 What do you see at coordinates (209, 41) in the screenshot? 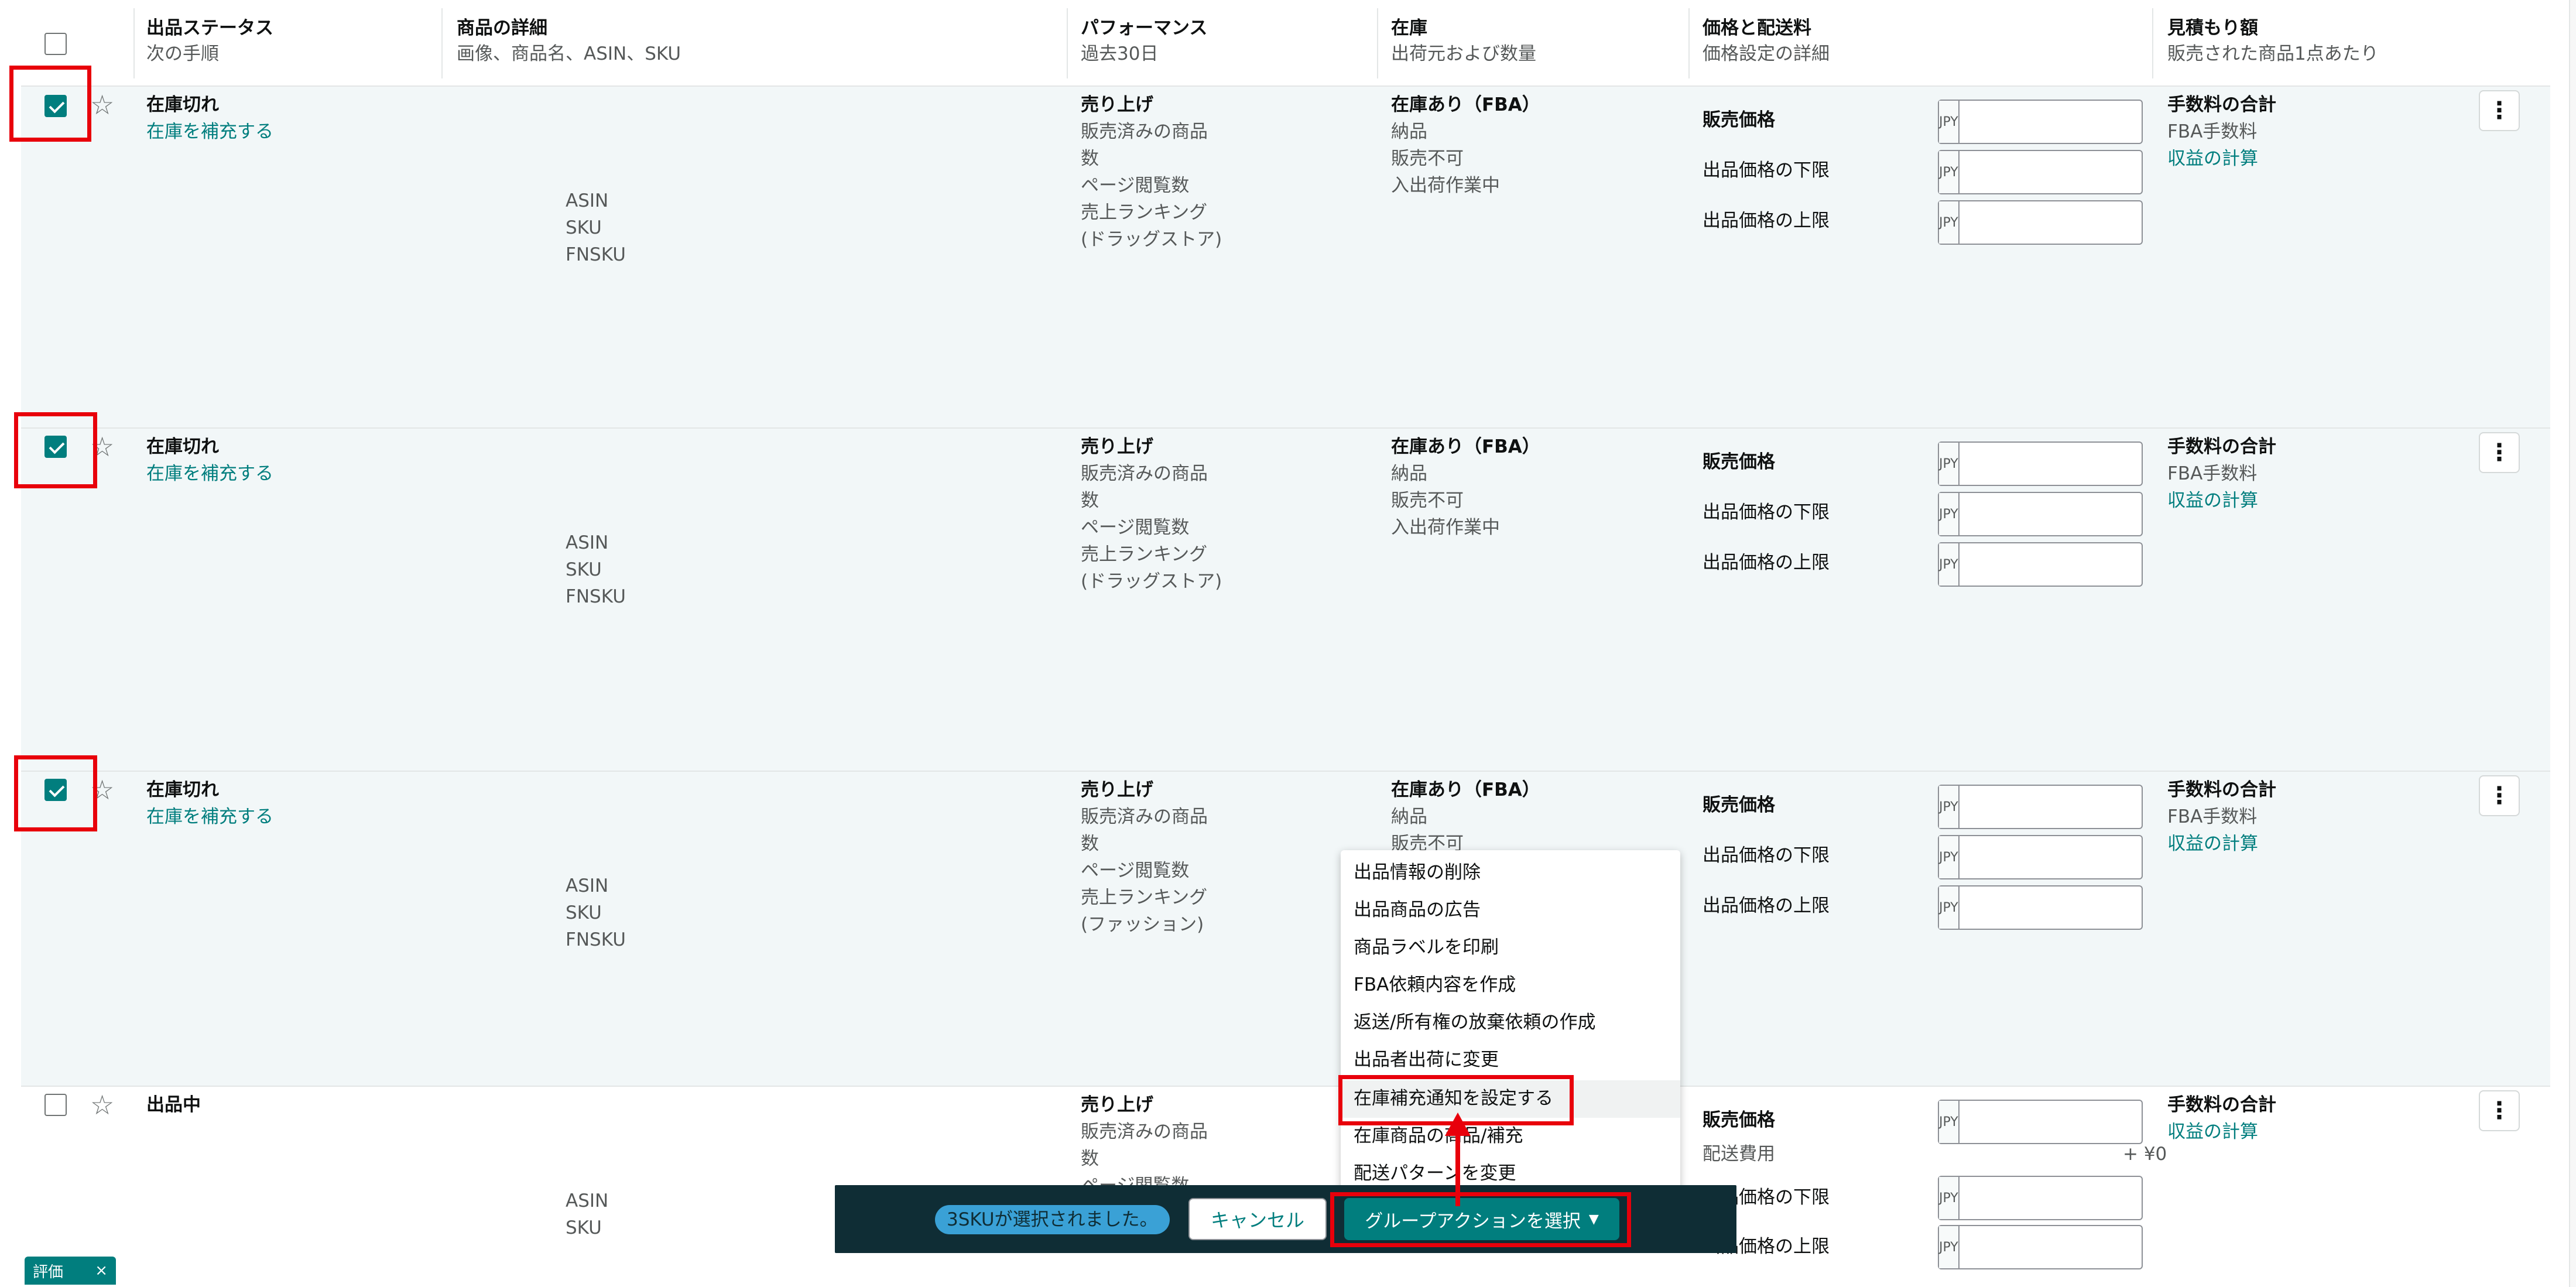
I see `header-status: 出品ステータス 次の手順` at bounding box center [209, 41].